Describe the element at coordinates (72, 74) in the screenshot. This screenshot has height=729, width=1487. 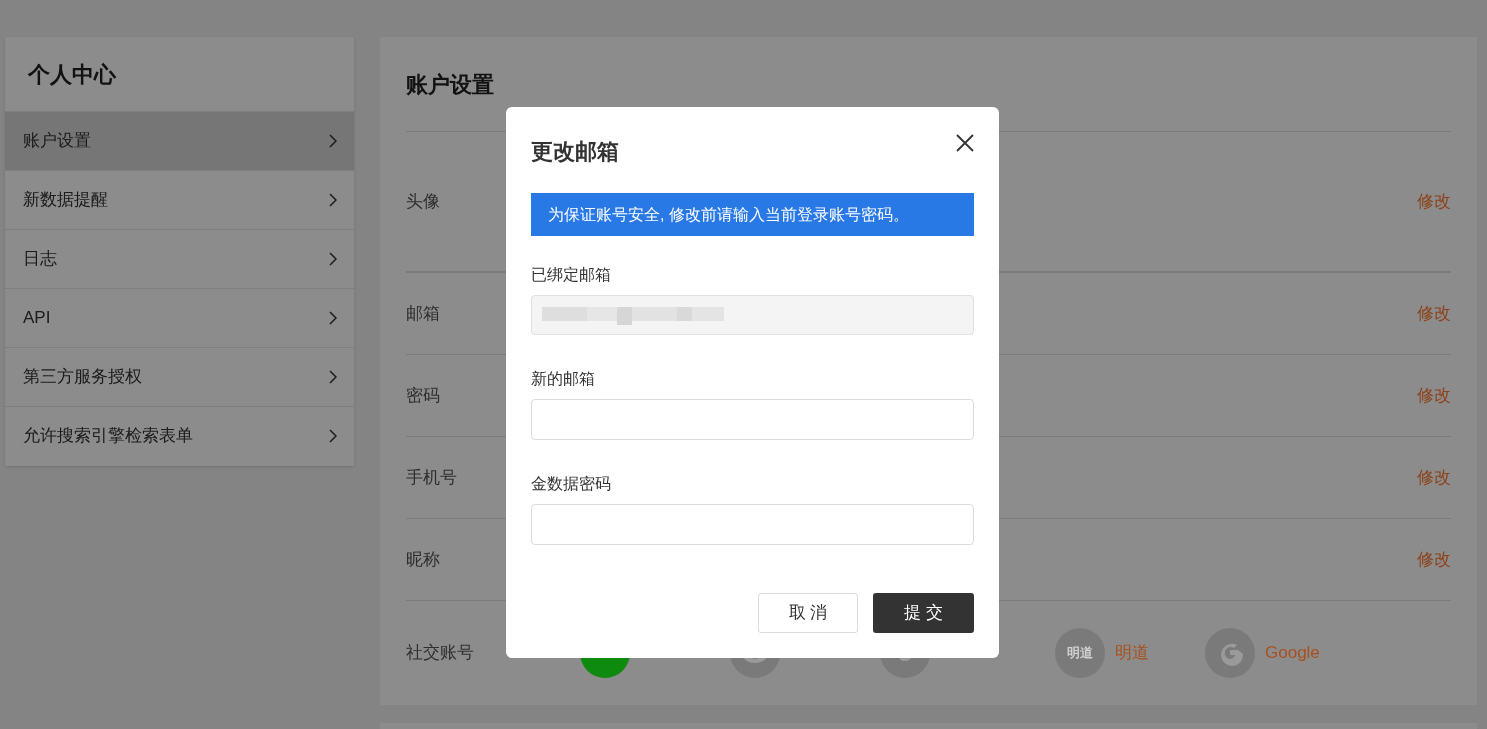
I see `sidebar-title: 个人中心` at that location.